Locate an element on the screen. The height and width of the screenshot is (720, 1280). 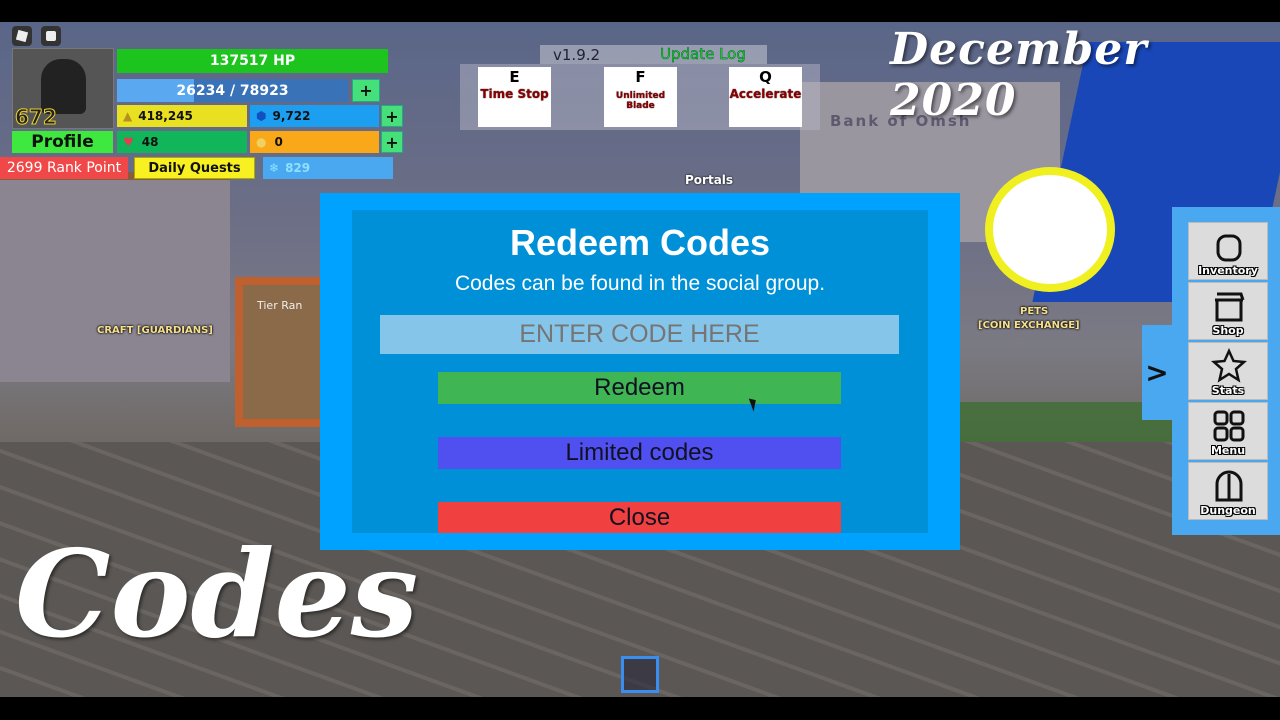
side-menu-toggle: > is located at coordinates (1157, 372).